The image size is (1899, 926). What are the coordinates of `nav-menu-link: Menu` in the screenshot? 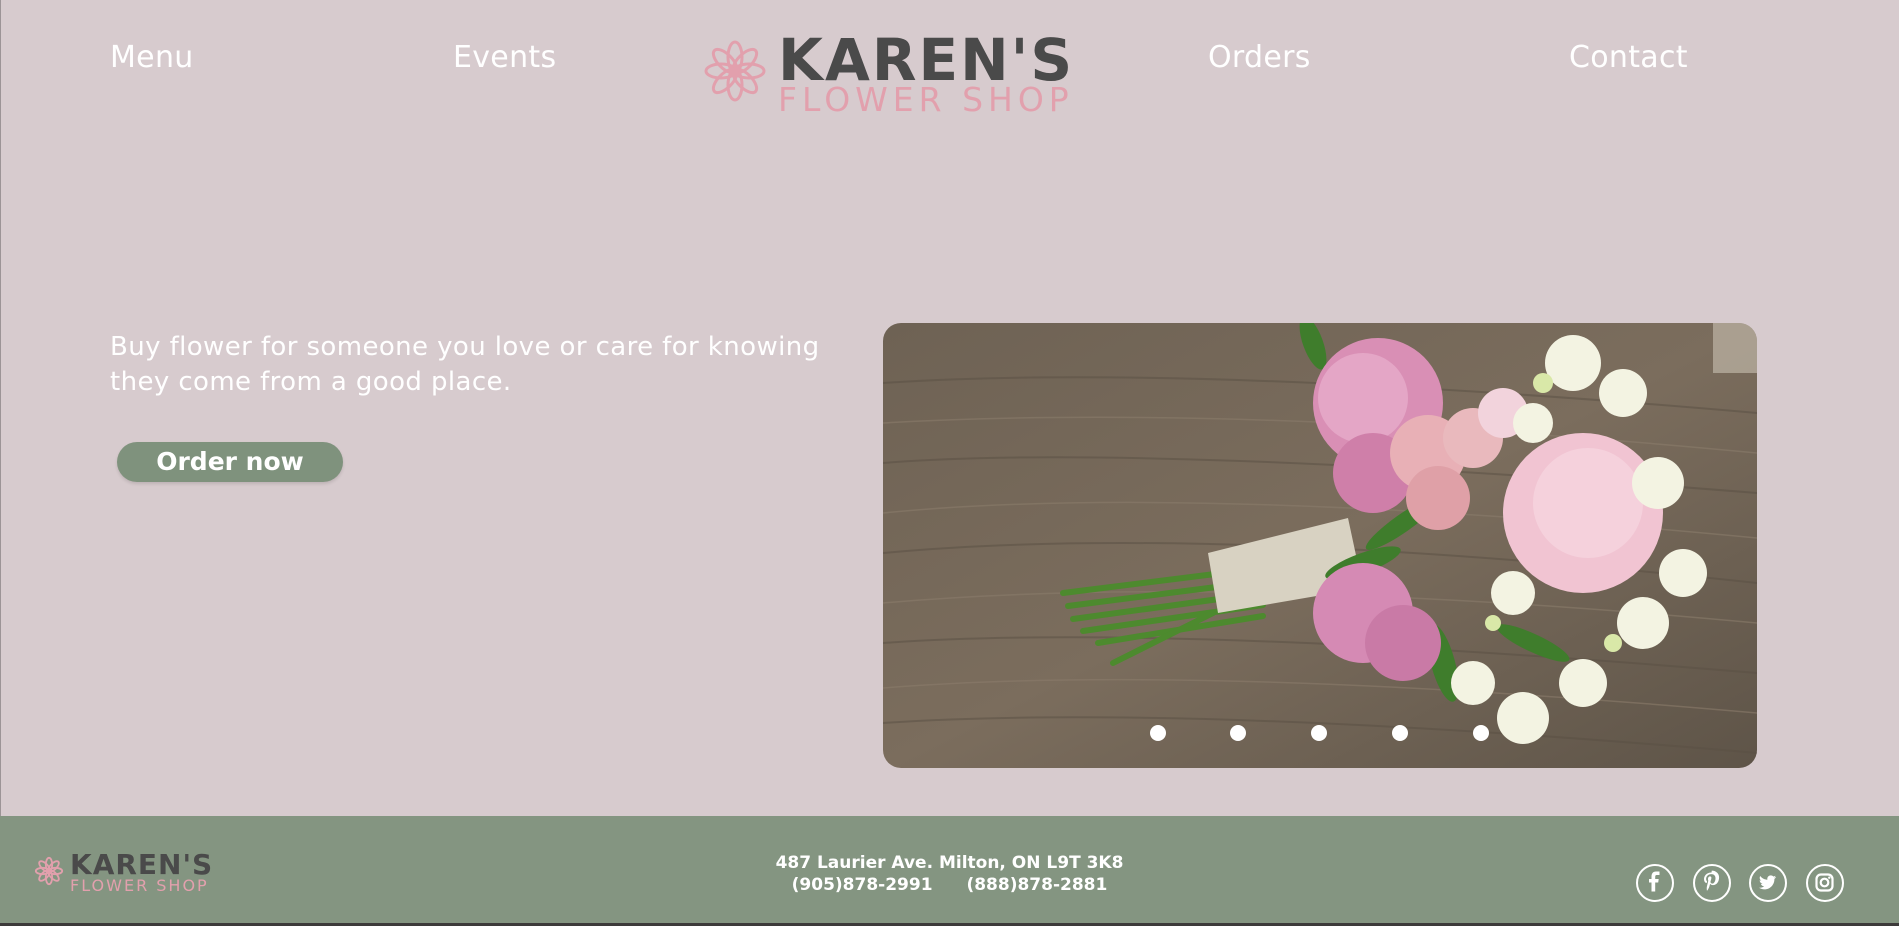 It's located at (152, 57).